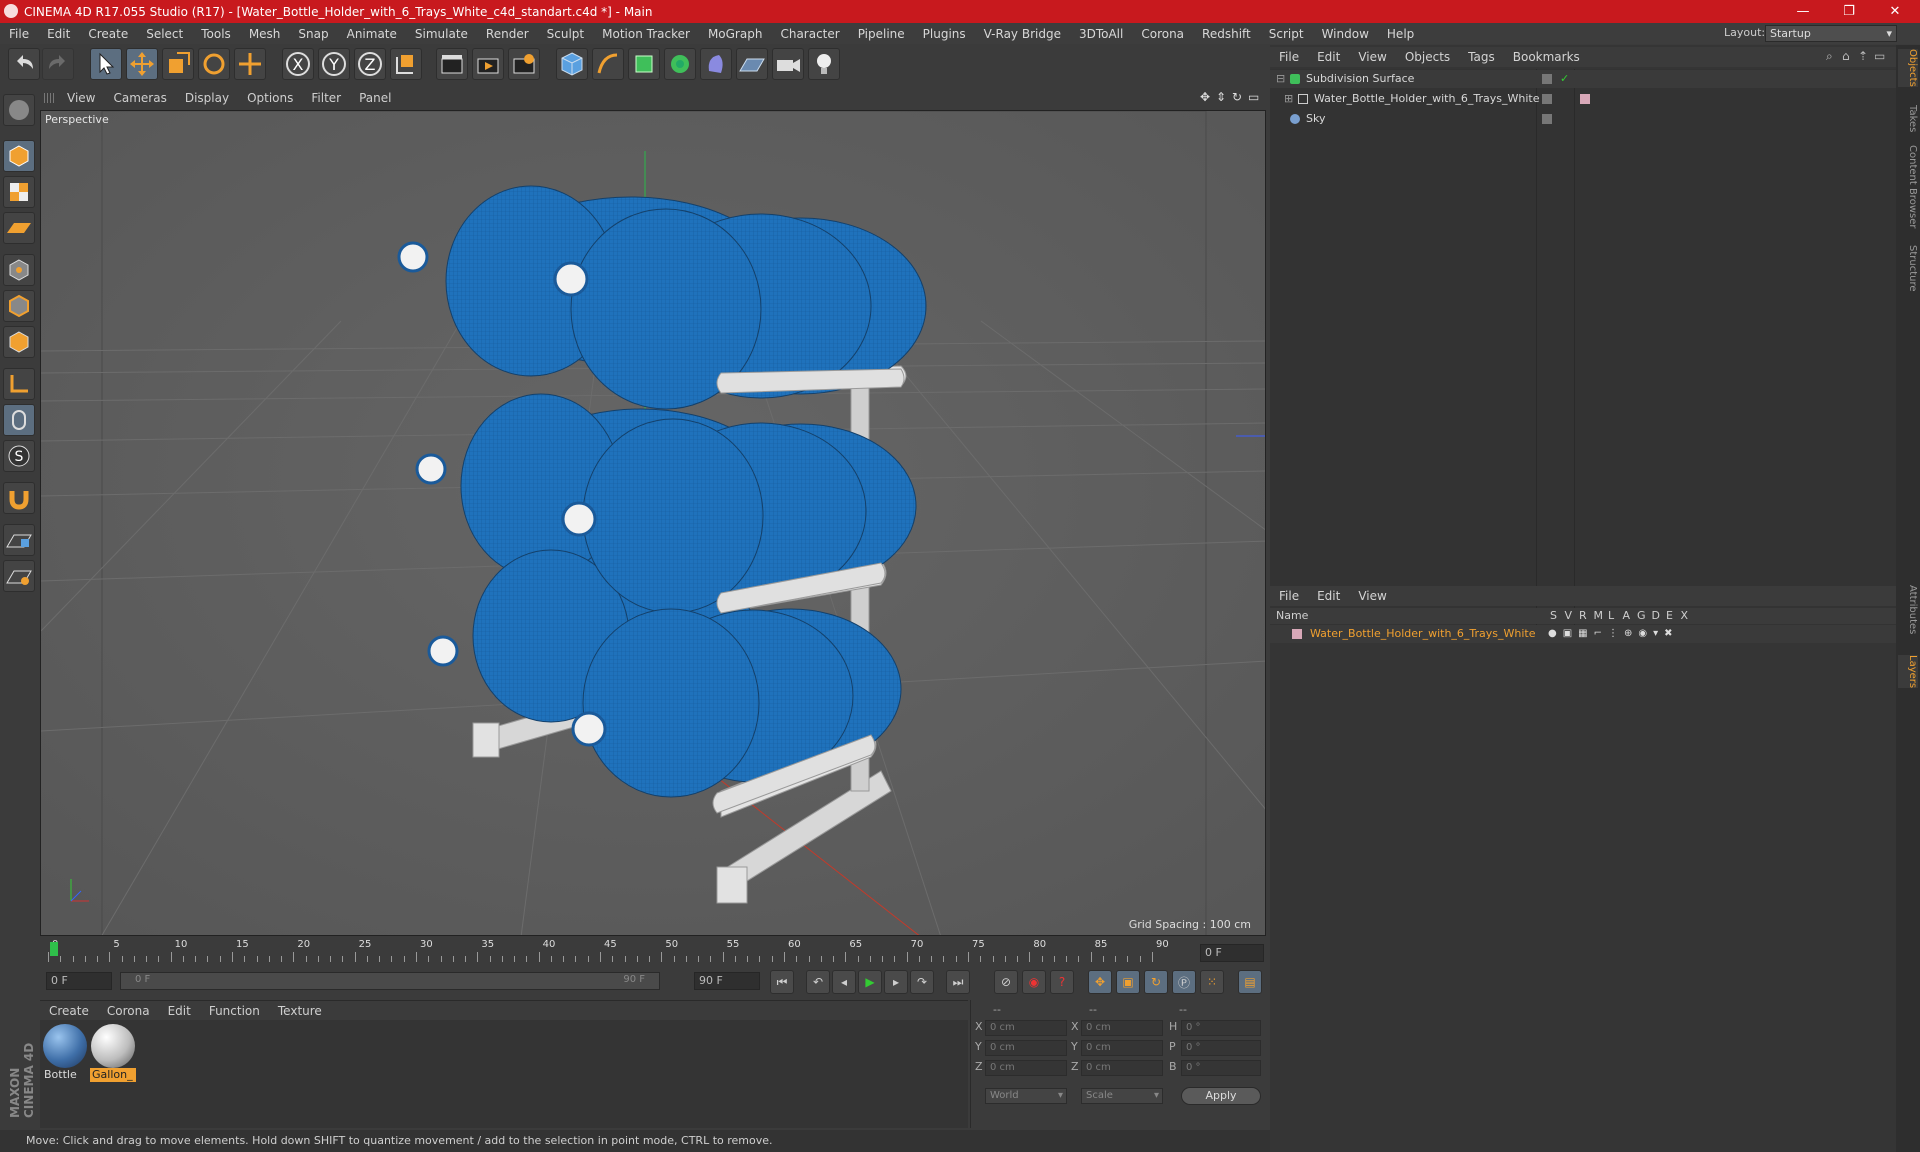 This screenshot has width=1920, height=1152. What do you see at coordinates (19, 192) in the screenshot?
I see `texture-mode-button` at bounding box center [19, 192].